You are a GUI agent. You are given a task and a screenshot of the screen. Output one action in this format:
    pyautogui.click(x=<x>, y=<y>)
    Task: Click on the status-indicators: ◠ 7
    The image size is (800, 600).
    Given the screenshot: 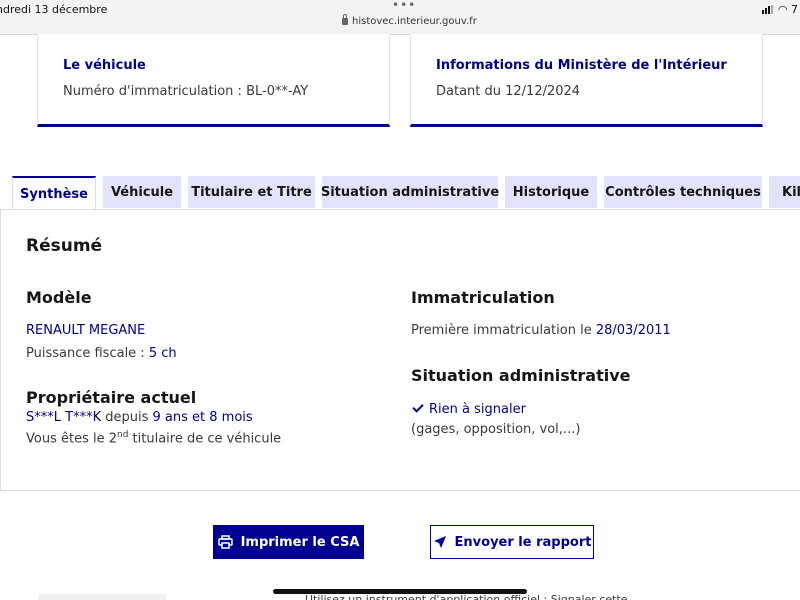 What is the action you would take?
    pyautogui.click(x=780, y=10)
    